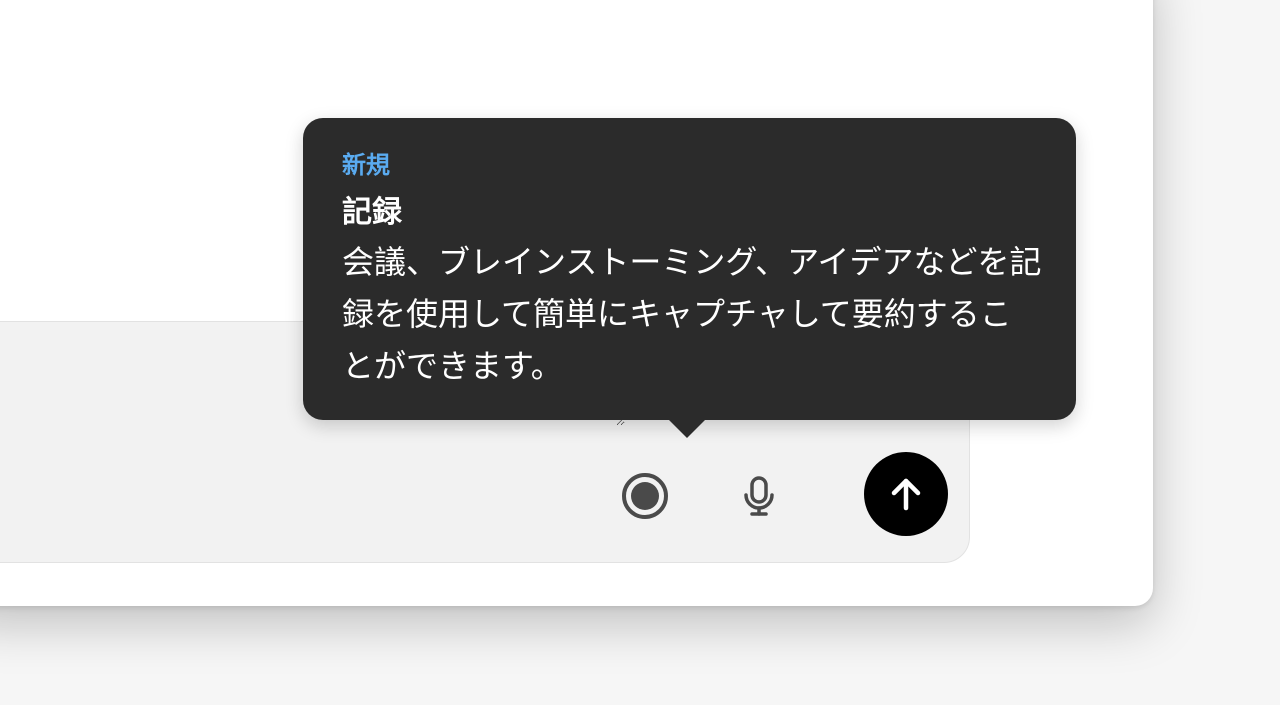 This screenshot has height=705, width=1280. Describe the element at coordinates (366, 165) in the screenshot. I see `new-badge: 新規` at that location.